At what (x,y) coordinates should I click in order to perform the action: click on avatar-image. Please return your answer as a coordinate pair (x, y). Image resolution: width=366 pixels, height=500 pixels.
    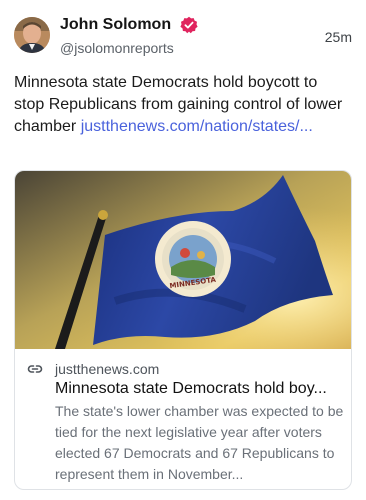
    Looking at the image, I should click on (32, 35).